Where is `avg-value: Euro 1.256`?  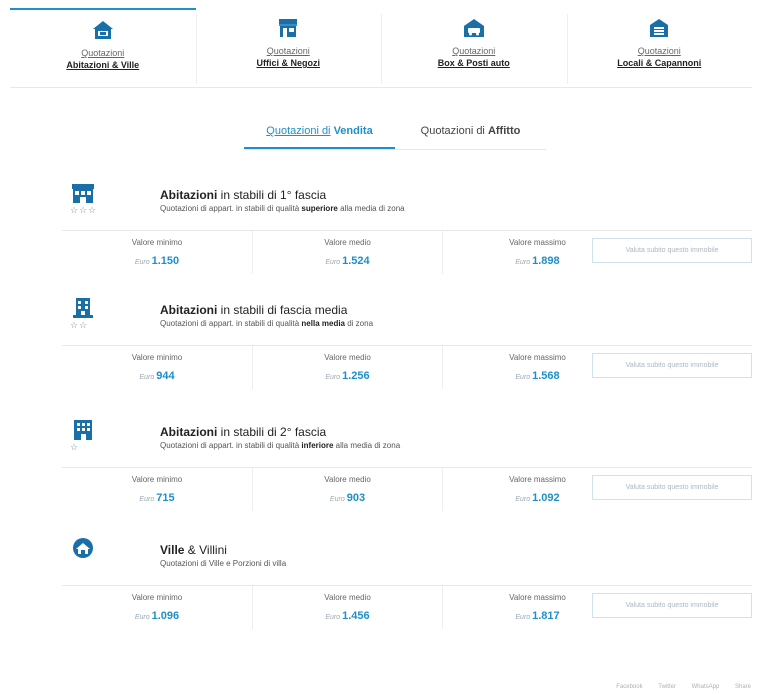 avg-value: Euro 1.256 is located at coordinates (347, 376).